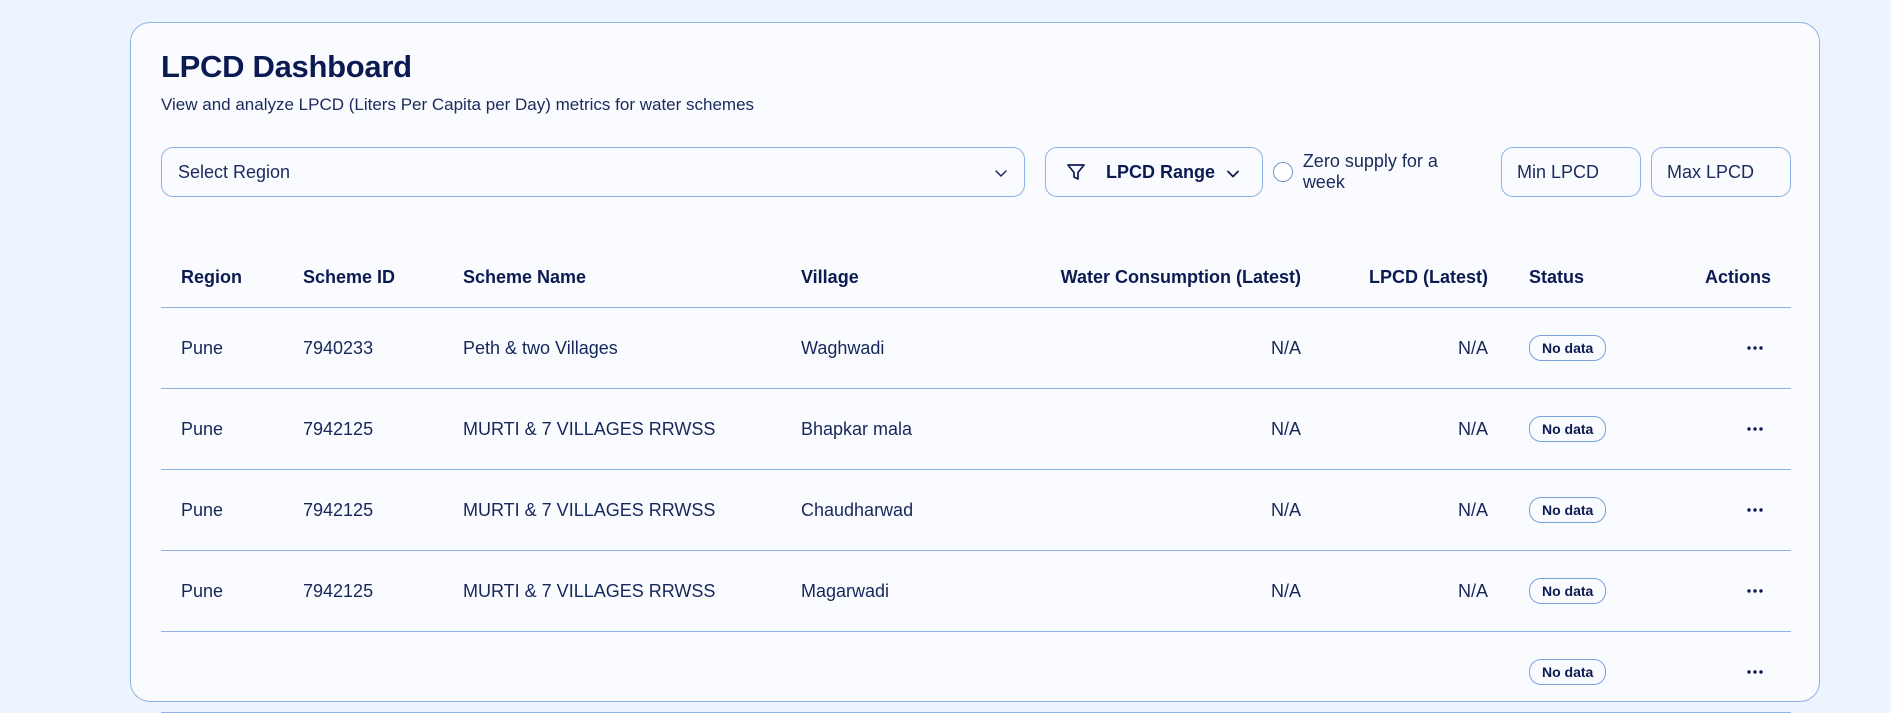 The height and width of the screenshot is (713, 1891). What do you see at coordinates (857, 509) in the screenshot?
I see `cell-village: Chaudharwad` at bounding box center [857, 509].